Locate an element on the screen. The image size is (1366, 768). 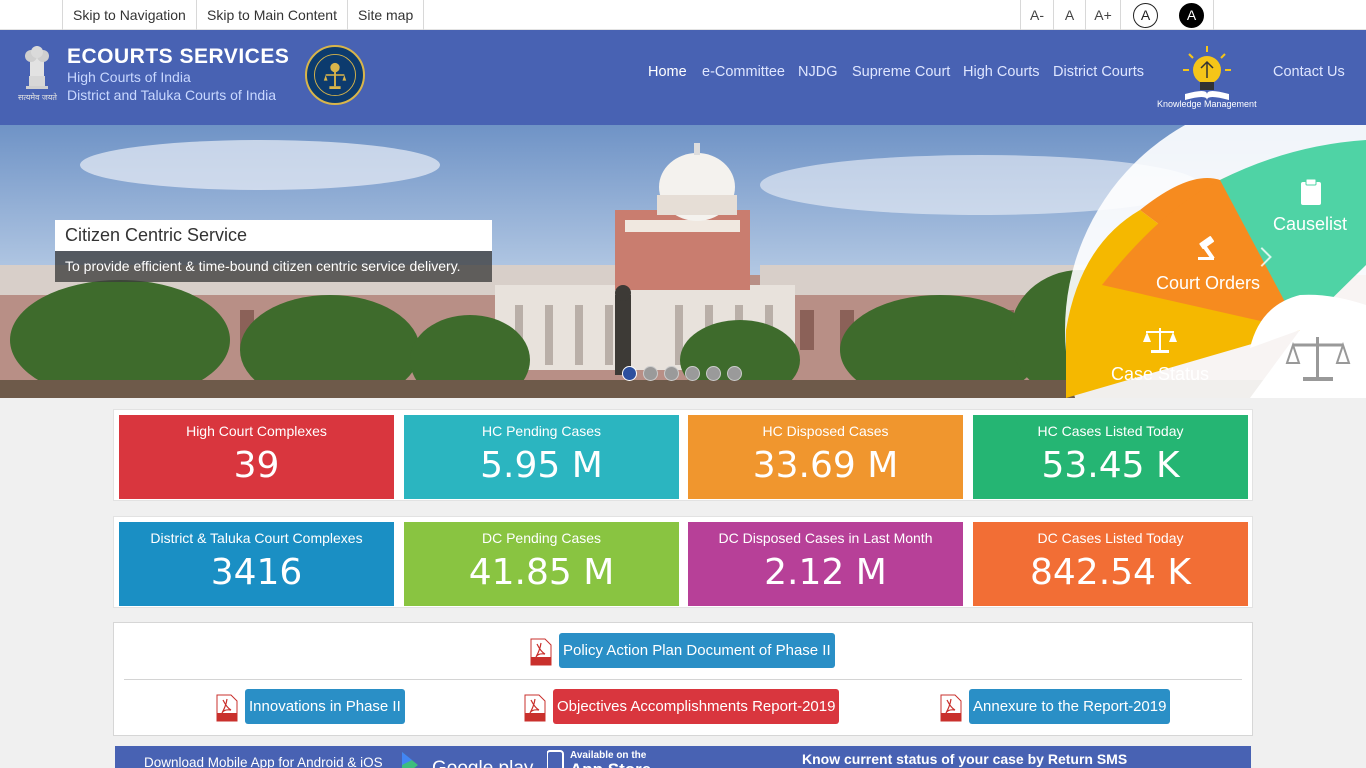
causelist-link: Causelist is located at coordinates (1310, 224).